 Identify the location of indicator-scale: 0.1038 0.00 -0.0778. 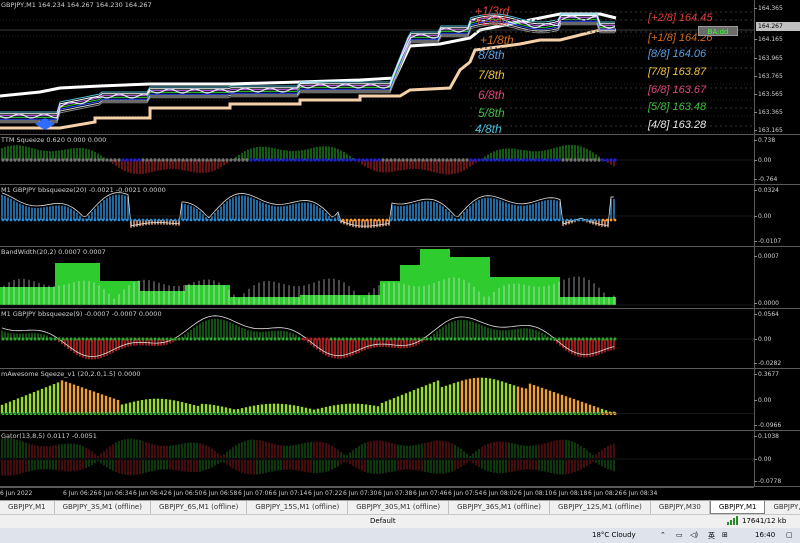
(776, 459).